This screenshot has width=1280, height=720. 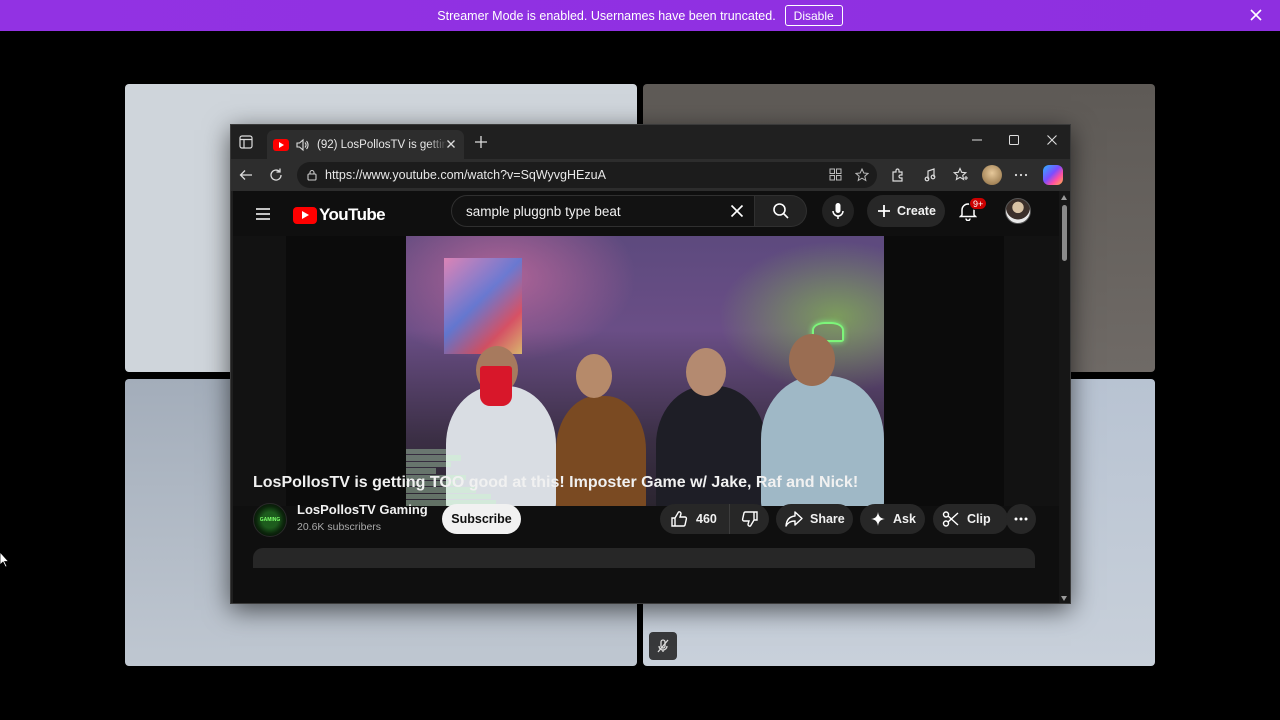 I want to click on clip-label: Clip, so click(x=979, y=519).